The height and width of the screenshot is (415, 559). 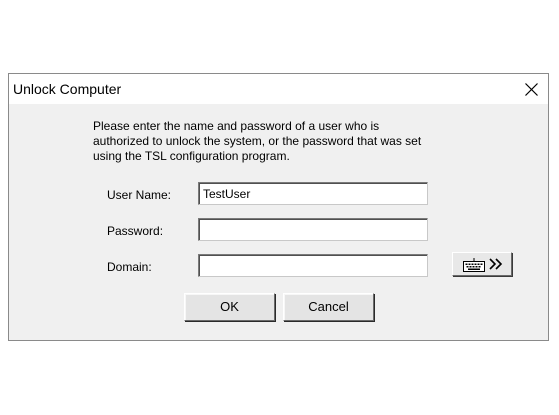 I want to click on keyboard-icon, so click(x=474, y=265).